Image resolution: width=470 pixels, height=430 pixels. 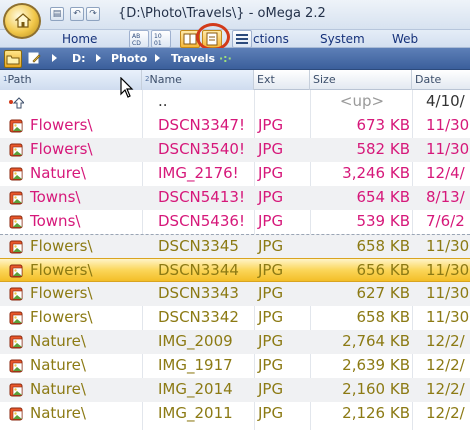 What do you see at coordinates (77, 14) in the screenshot?
I see `undo-icon: ↶` at bounding box center [77, 14].